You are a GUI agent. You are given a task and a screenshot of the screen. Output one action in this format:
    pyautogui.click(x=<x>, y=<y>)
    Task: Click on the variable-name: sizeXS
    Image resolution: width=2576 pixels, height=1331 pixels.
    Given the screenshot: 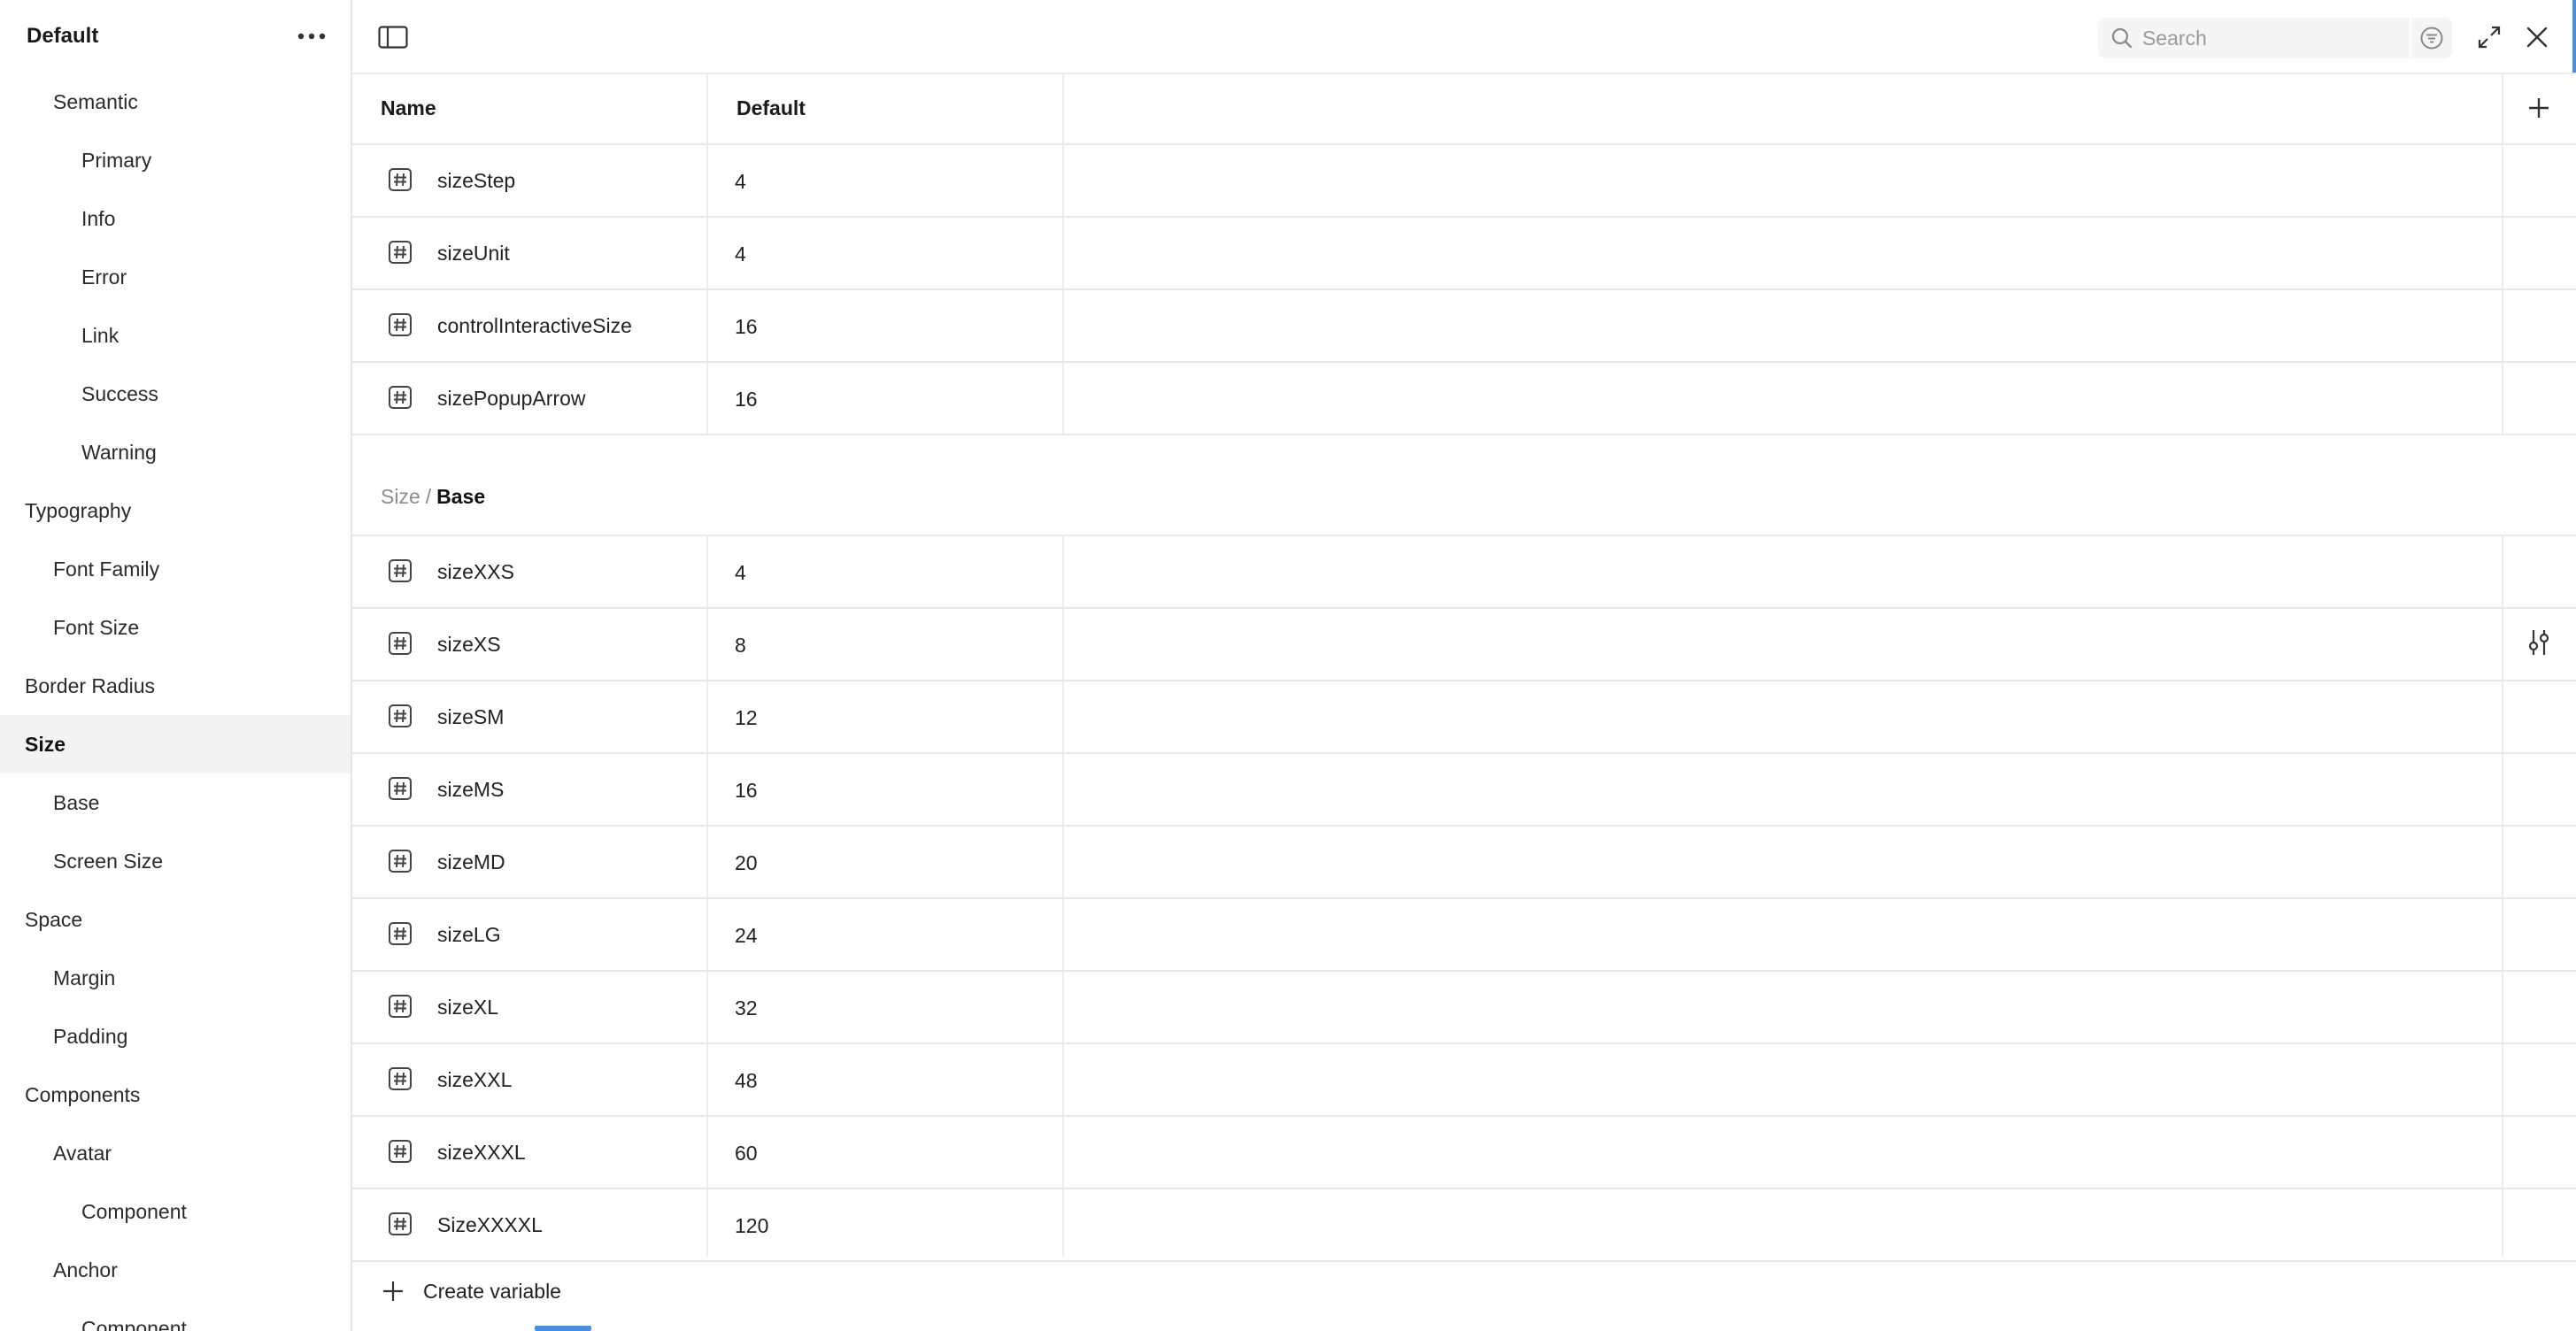 What is the action you would take?
    pyautogui.click(x=469, y=644)
    